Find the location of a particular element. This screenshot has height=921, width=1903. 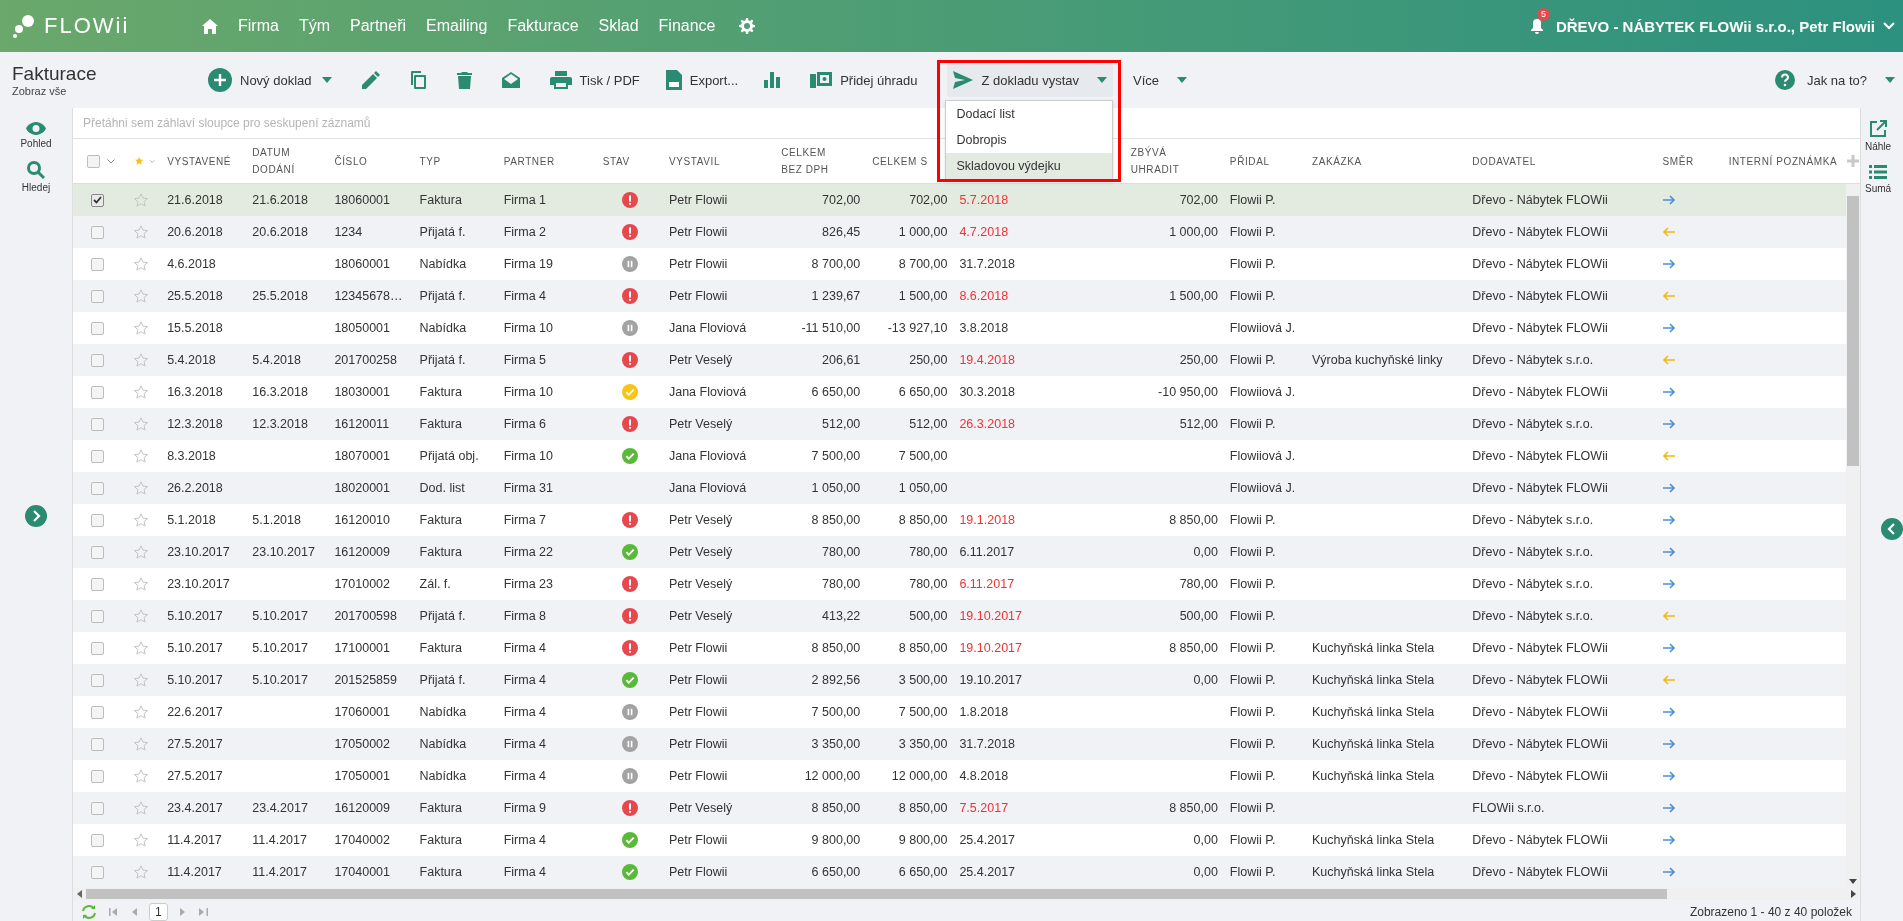

print-button: Tisk / PDF is located at coordinates (594, 80).